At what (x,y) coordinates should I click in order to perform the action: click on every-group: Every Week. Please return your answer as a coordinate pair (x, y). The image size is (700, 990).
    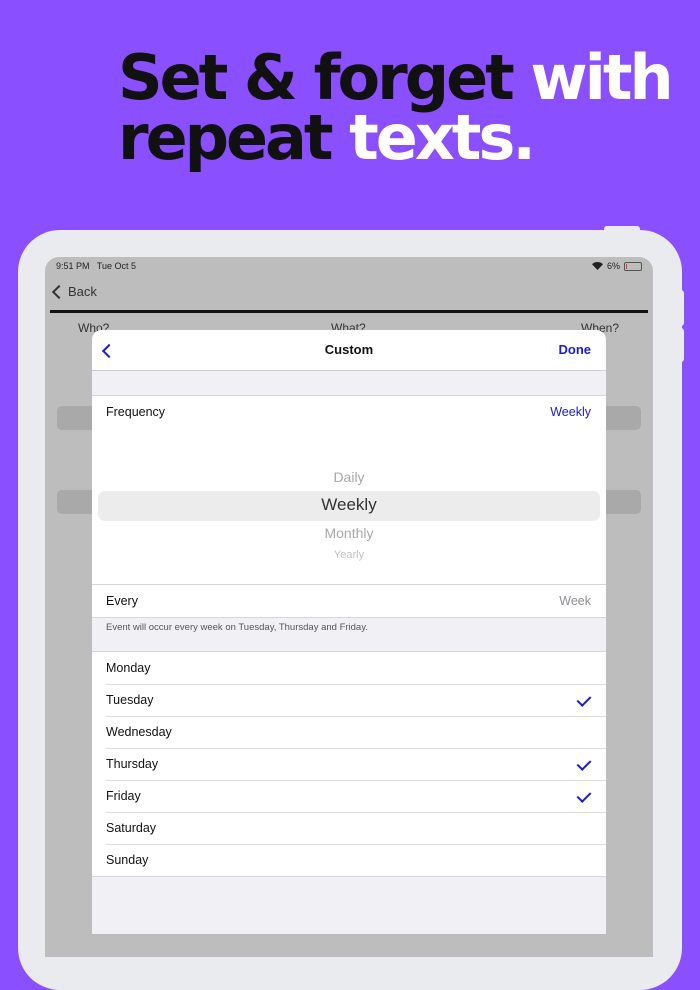
    Looking at the image, I should click on (349, 601).